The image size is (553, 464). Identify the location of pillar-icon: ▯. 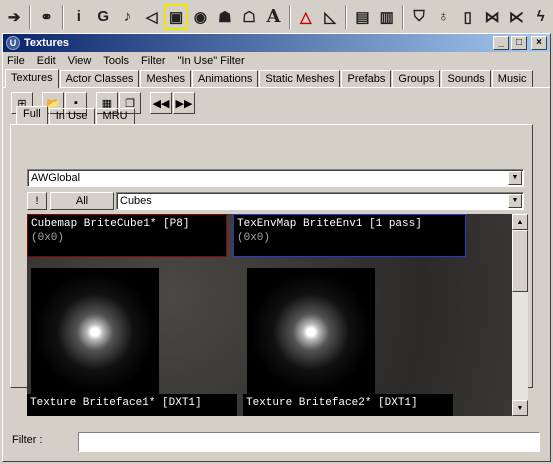
(468, 17).